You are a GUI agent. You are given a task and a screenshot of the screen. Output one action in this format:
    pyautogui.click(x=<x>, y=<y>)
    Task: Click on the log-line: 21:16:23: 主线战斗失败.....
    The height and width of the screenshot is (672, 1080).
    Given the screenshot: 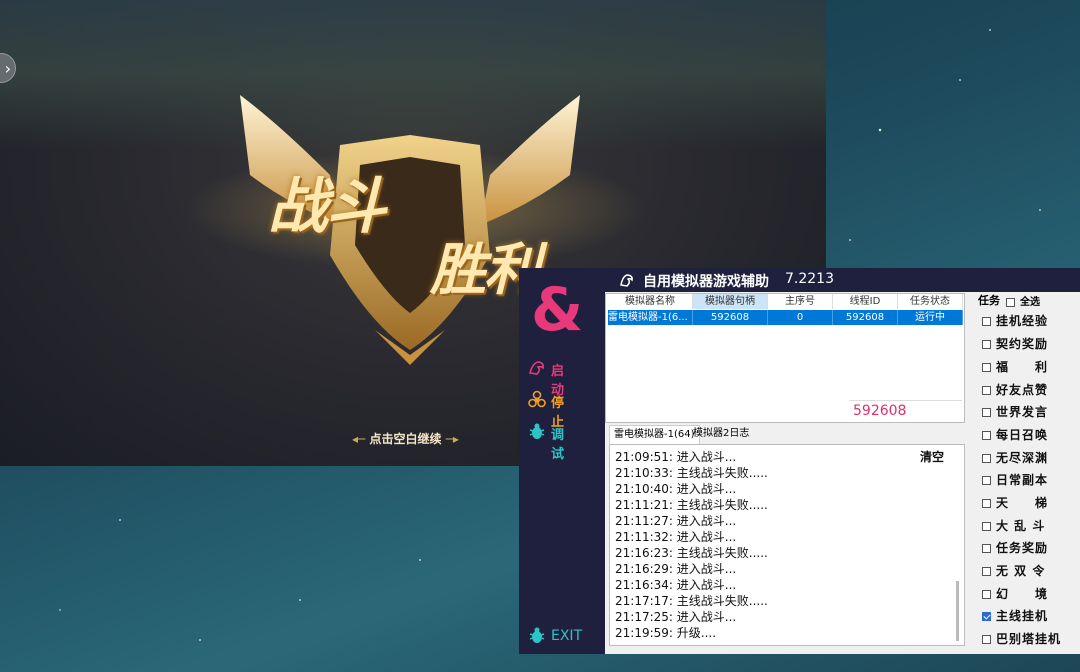 What is the action you would take?
    pyautogui.click(x=691, y=553)
    